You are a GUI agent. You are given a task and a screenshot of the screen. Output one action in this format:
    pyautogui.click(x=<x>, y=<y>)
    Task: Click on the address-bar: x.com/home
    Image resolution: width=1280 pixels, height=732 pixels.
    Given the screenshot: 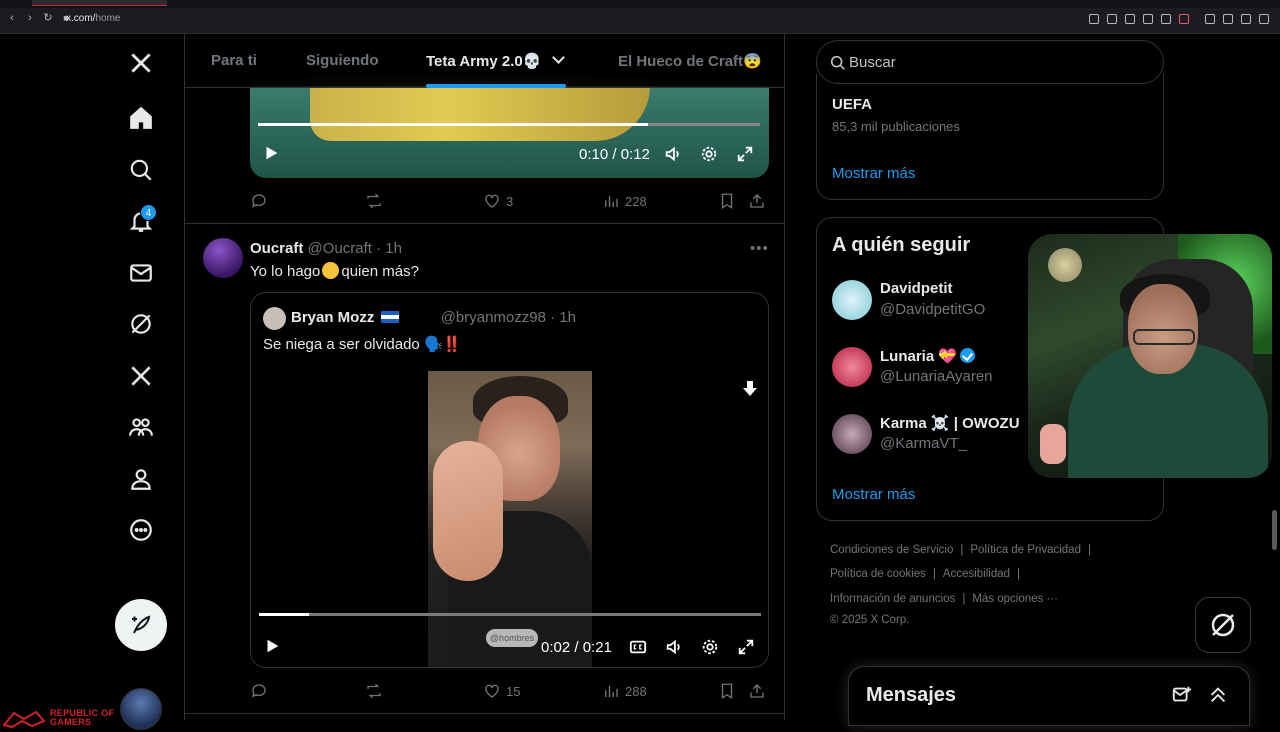 What is the action you would take?
    pyautogui.click(x=93, y=18)
    